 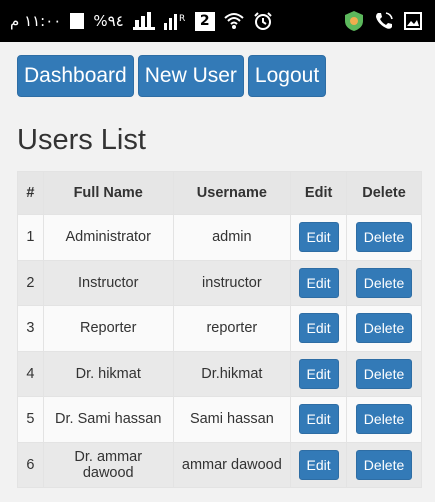 What do you see at coordinates (77, 21) in the screenshot?
I see `battery-icon` at bounding box center [77, 21].